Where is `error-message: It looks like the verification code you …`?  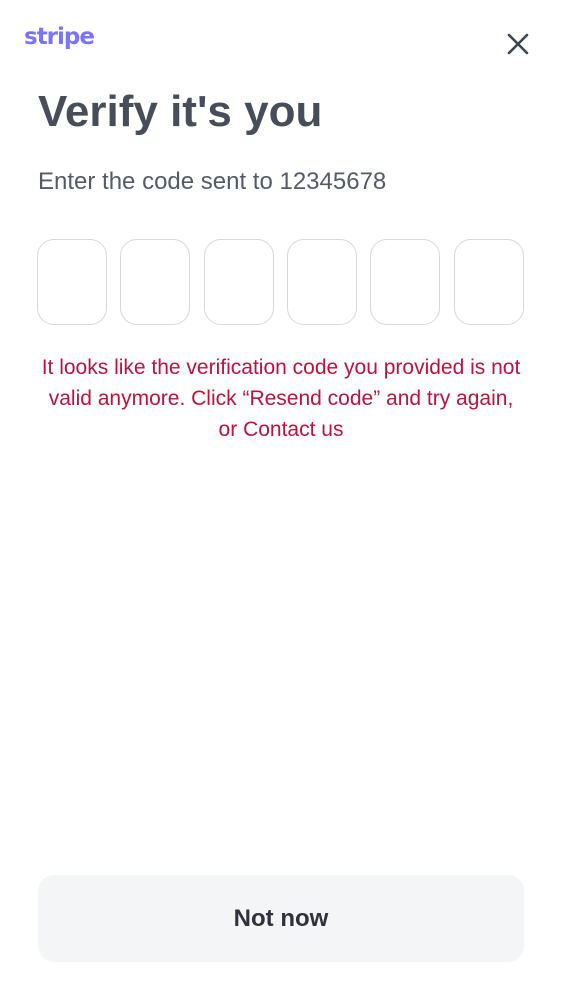 error-message: It looks like the verification code you … is located at coordinates (281, 398).